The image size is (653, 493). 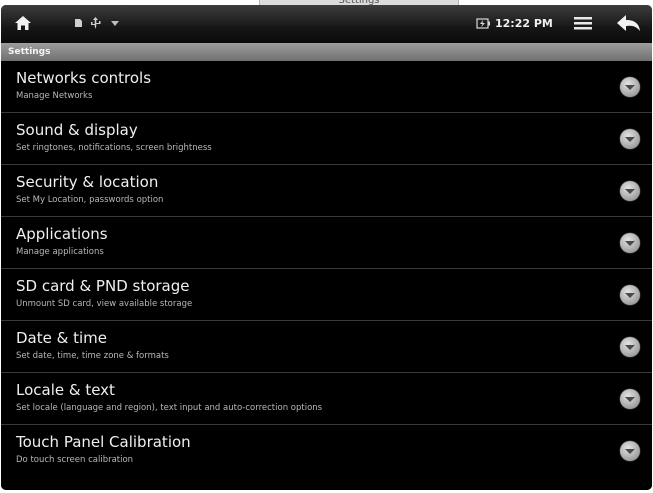 I want to click on settings-item-subtitle: Unmount SD card, view available storage, so click(x=104, y=304).